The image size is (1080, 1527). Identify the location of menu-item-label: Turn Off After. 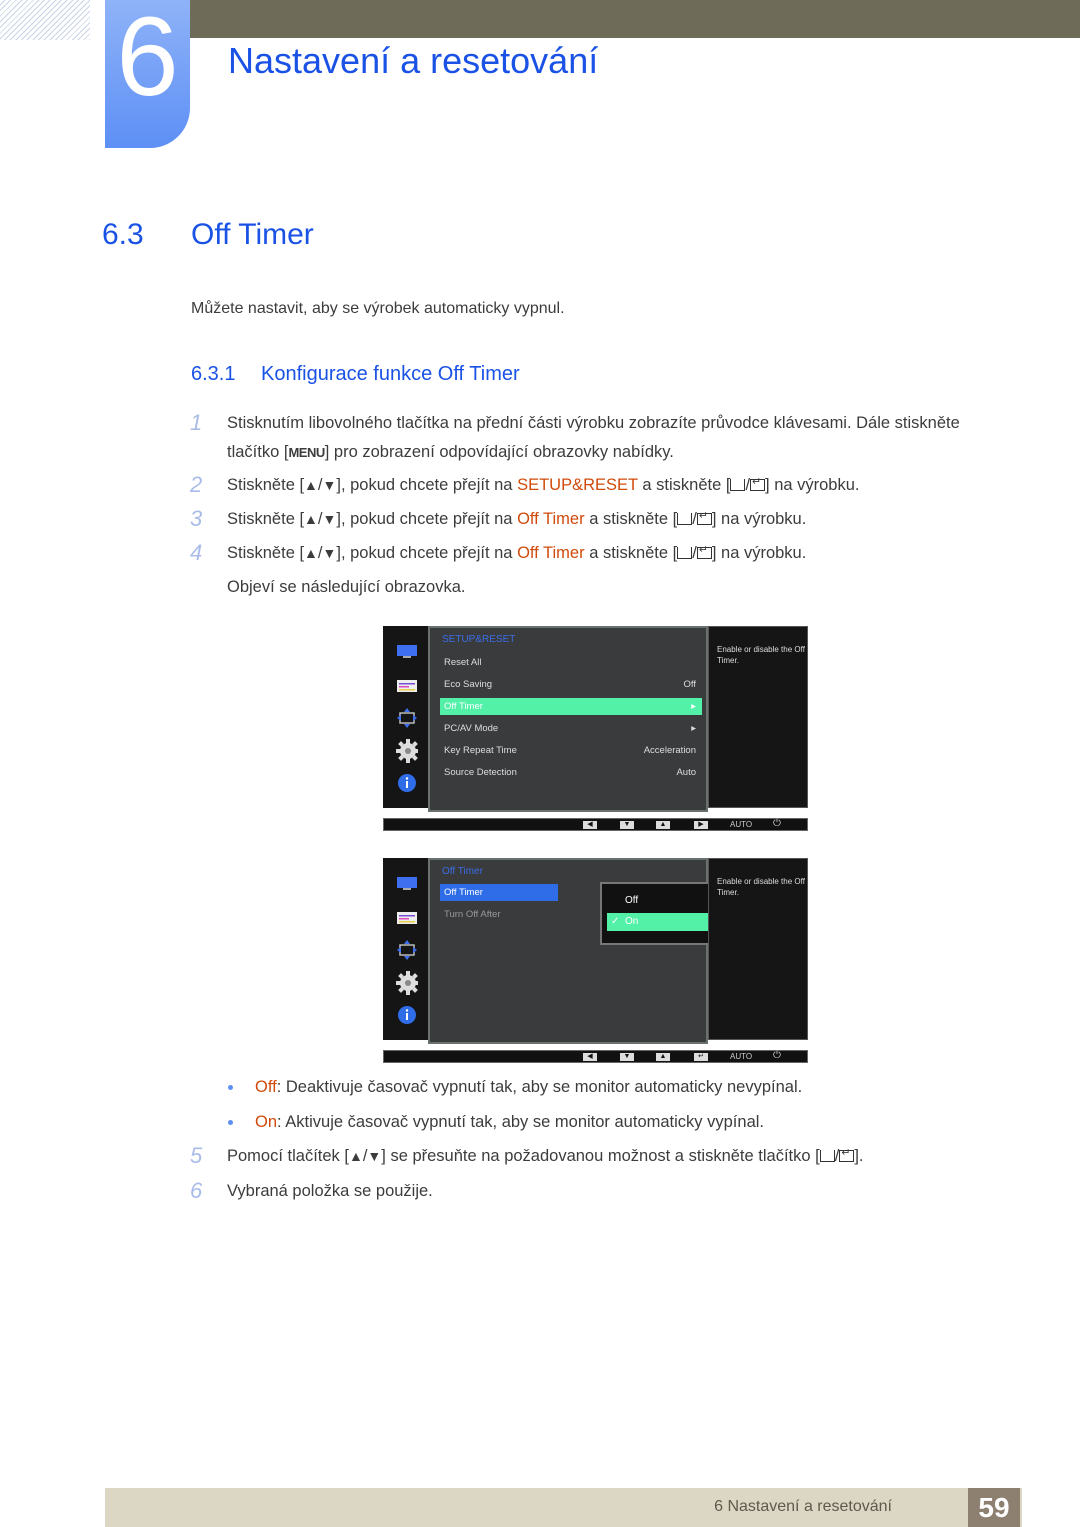
(472, 914).